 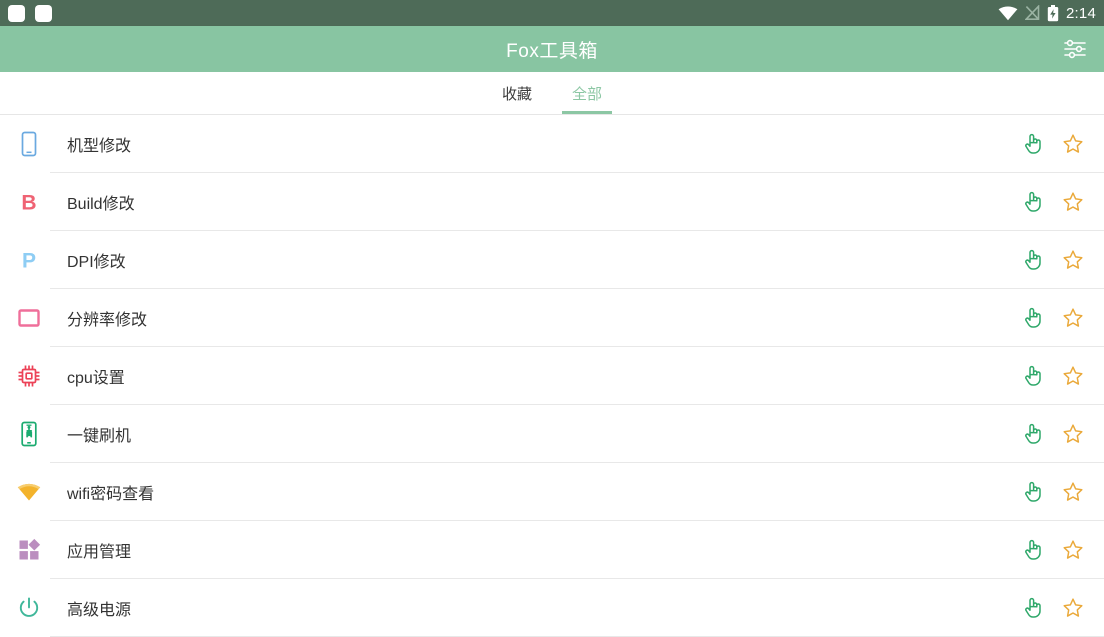 I want to click on tab-bar: 收藏 全部, so click(x=552, y=93).